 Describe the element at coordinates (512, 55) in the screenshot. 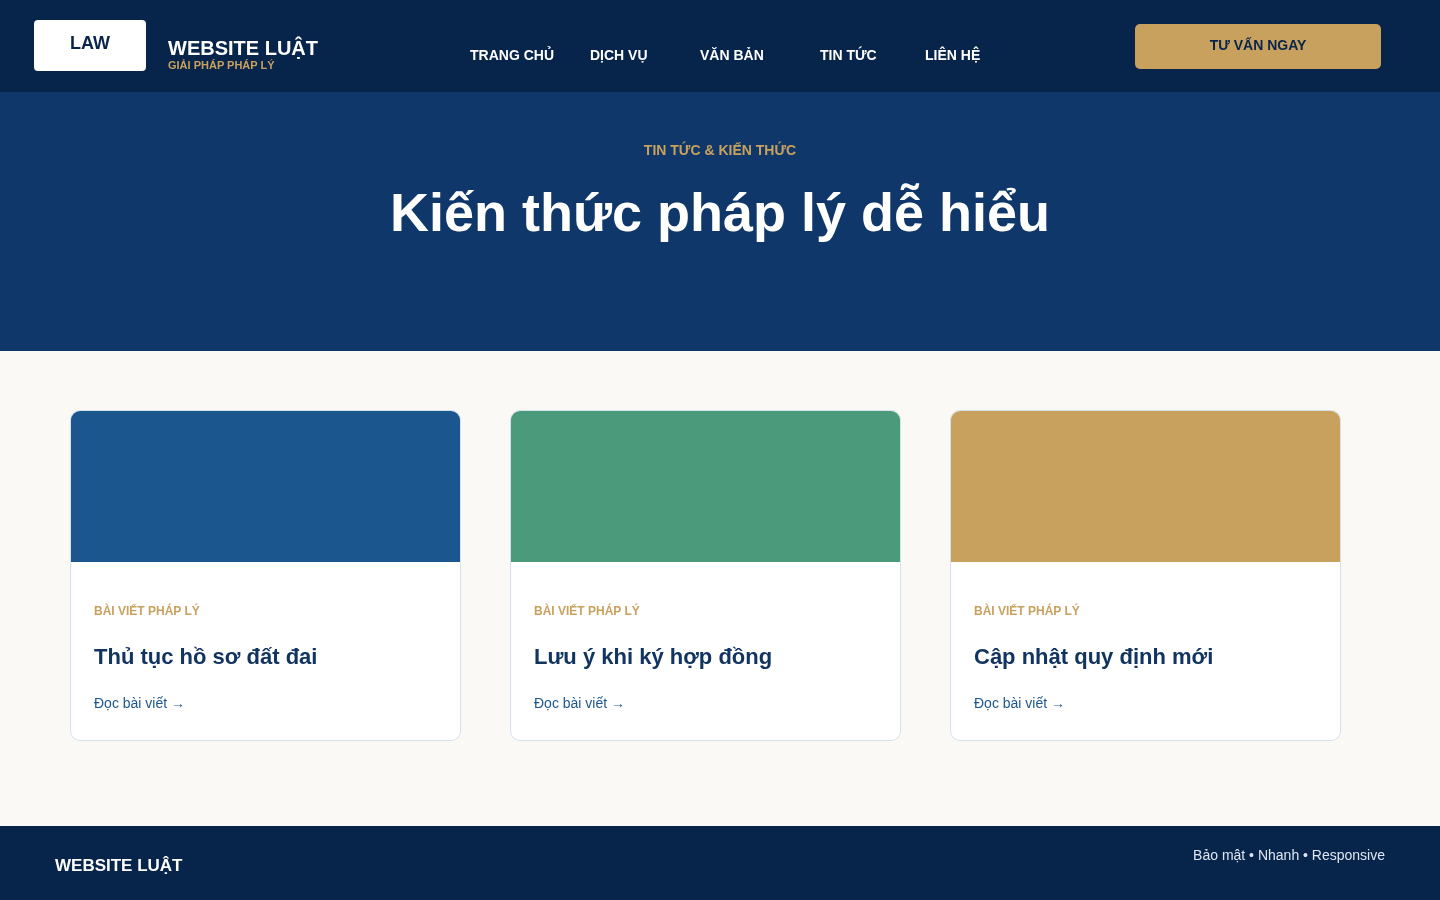

I see `nav-link: TRANG CHỦ` at that location.